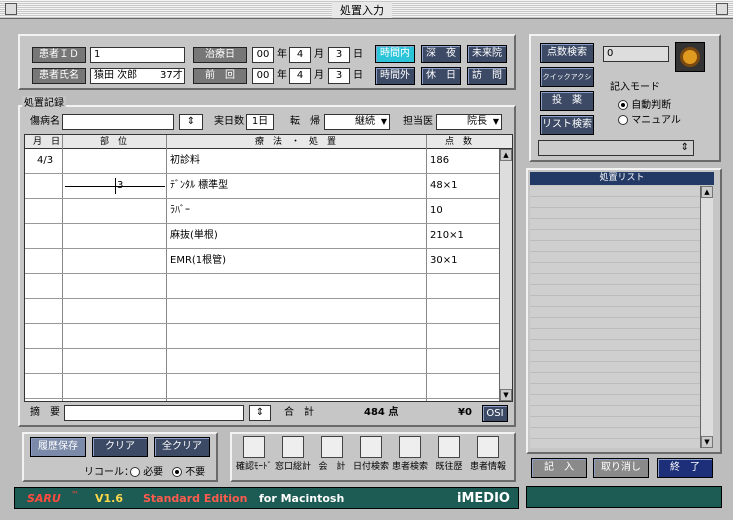 Image resolution: width=733 pixels, height=520 pixels. I want to click on toolbar-button: 窓口総計, so click(293, 457).